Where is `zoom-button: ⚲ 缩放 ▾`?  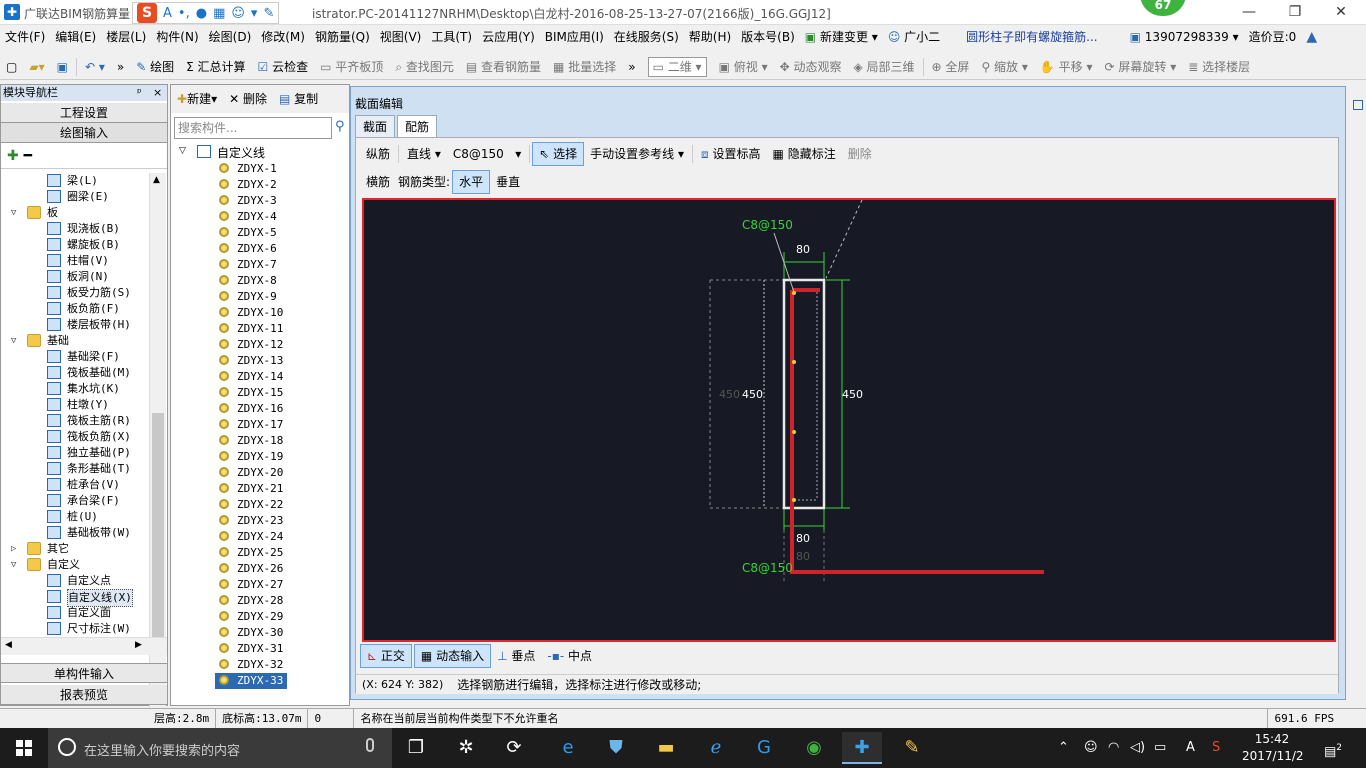 zoom-button: ⚲ 缩放 ▾ is located at coordinates (1004, 67).